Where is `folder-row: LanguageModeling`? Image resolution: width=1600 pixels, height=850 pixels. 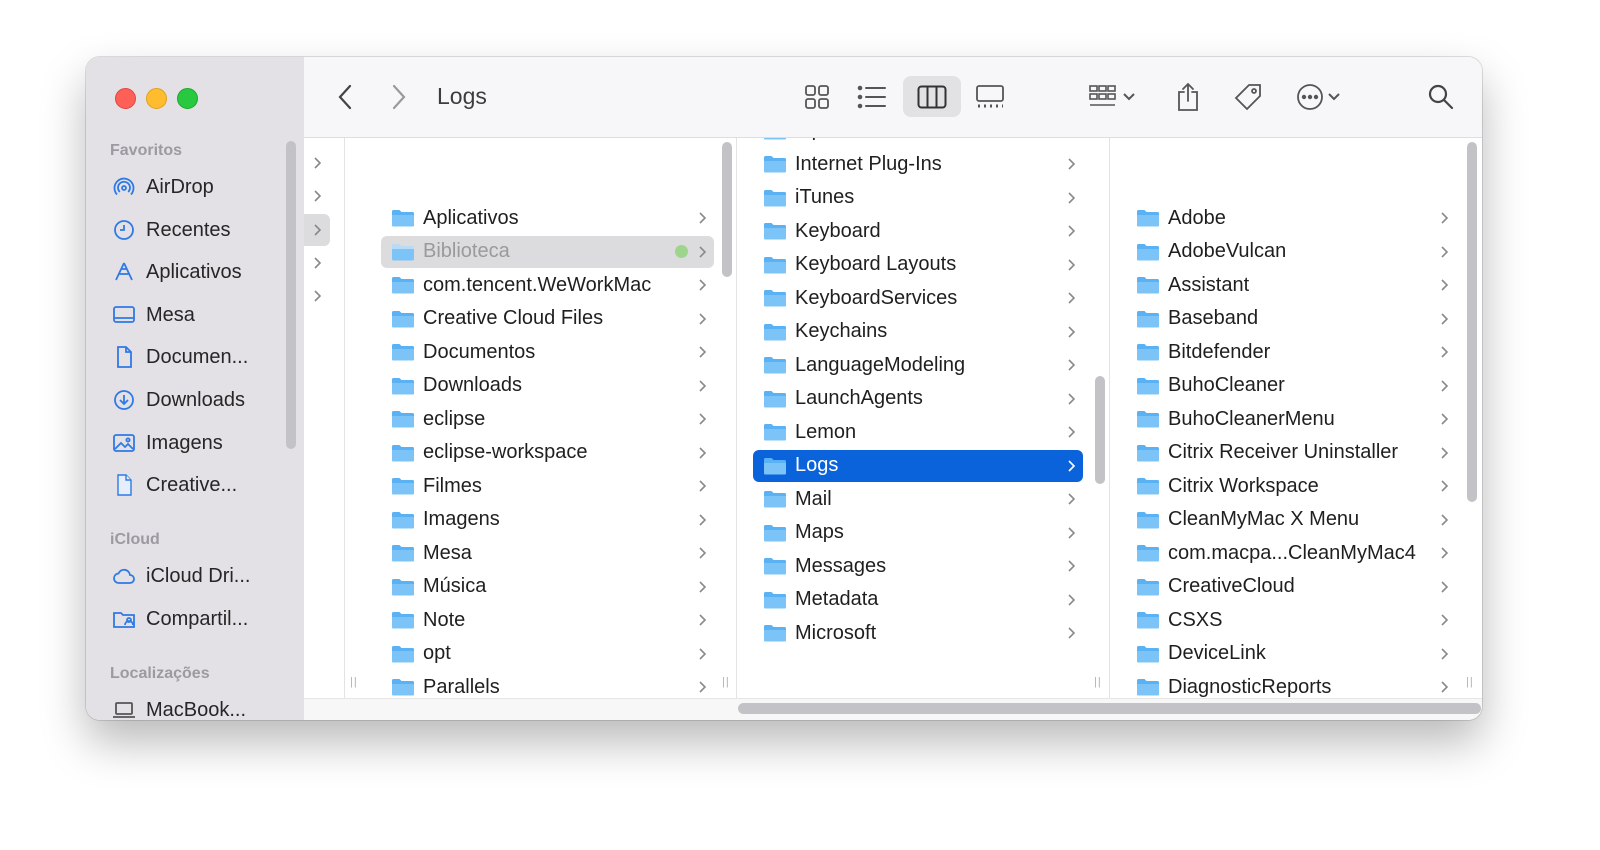
folder-row: LanguageModeling is located at coordinates (918, 365).